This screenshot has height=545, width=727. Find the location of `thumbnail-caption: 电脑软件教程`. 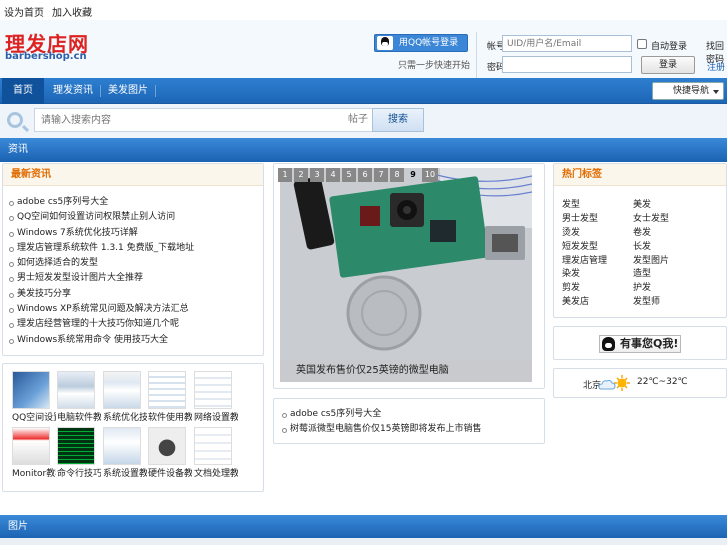

thumbnail-caption: 电脑软件教程 is located at coordinates (79, 416).